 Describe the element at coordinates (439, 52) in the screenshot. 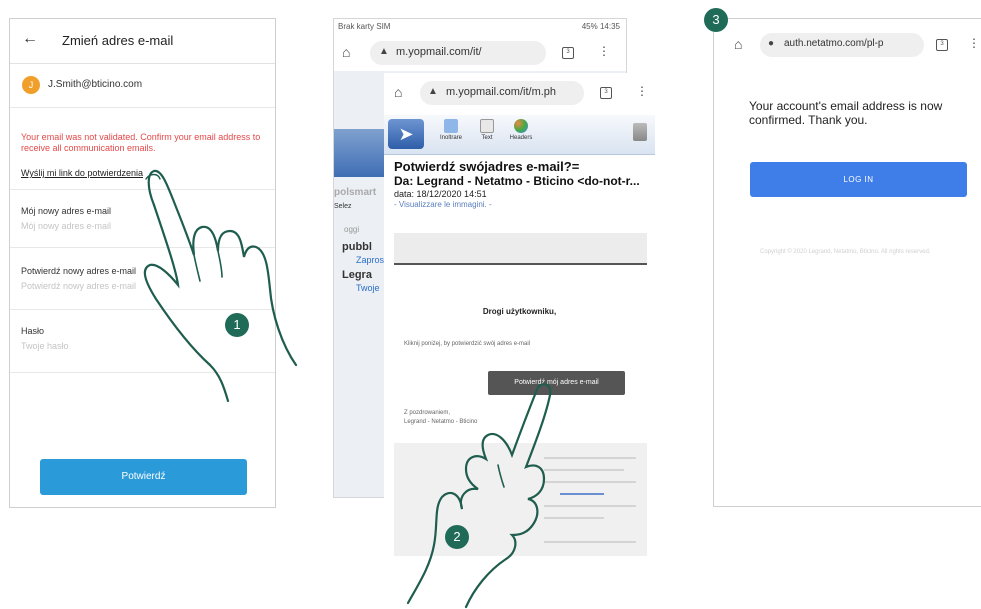

I see `url-text: m.yopmail.com/it/` at that location.